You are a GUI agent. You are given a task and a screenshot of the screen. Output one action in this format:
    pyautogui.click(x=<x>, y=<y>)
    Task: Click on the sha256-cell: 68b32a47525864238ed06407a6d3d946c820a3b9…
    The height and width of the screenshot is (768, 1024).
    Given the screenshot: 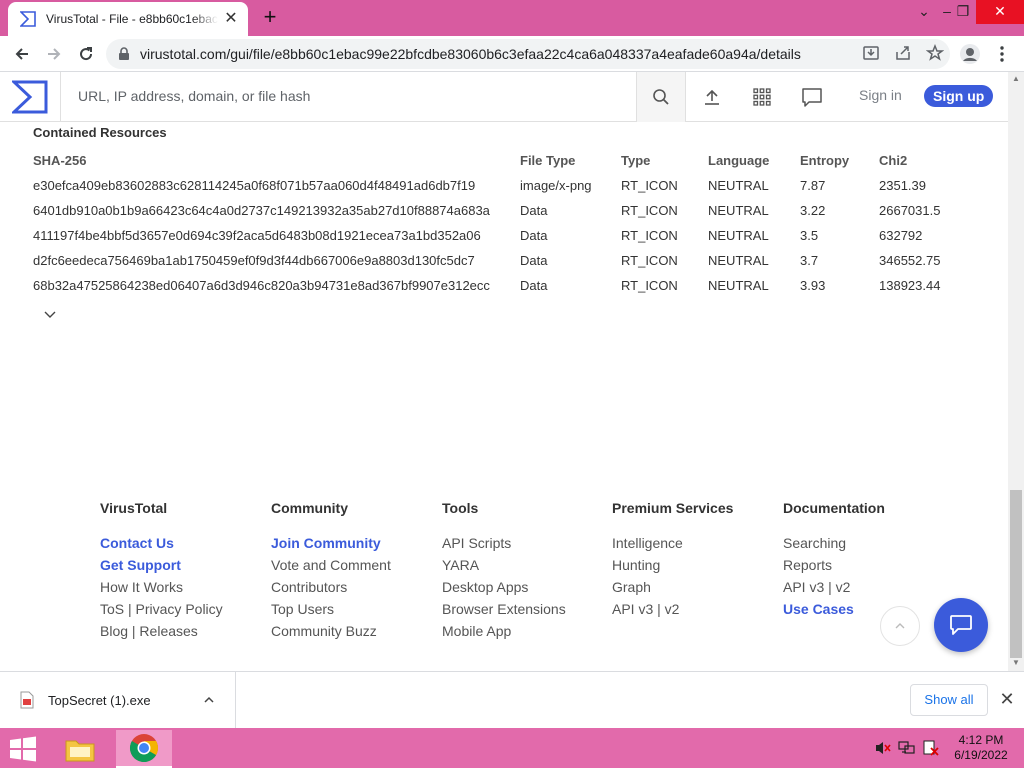 What is the action you would take?
    pyautogui.click(x=276, y=285)
    